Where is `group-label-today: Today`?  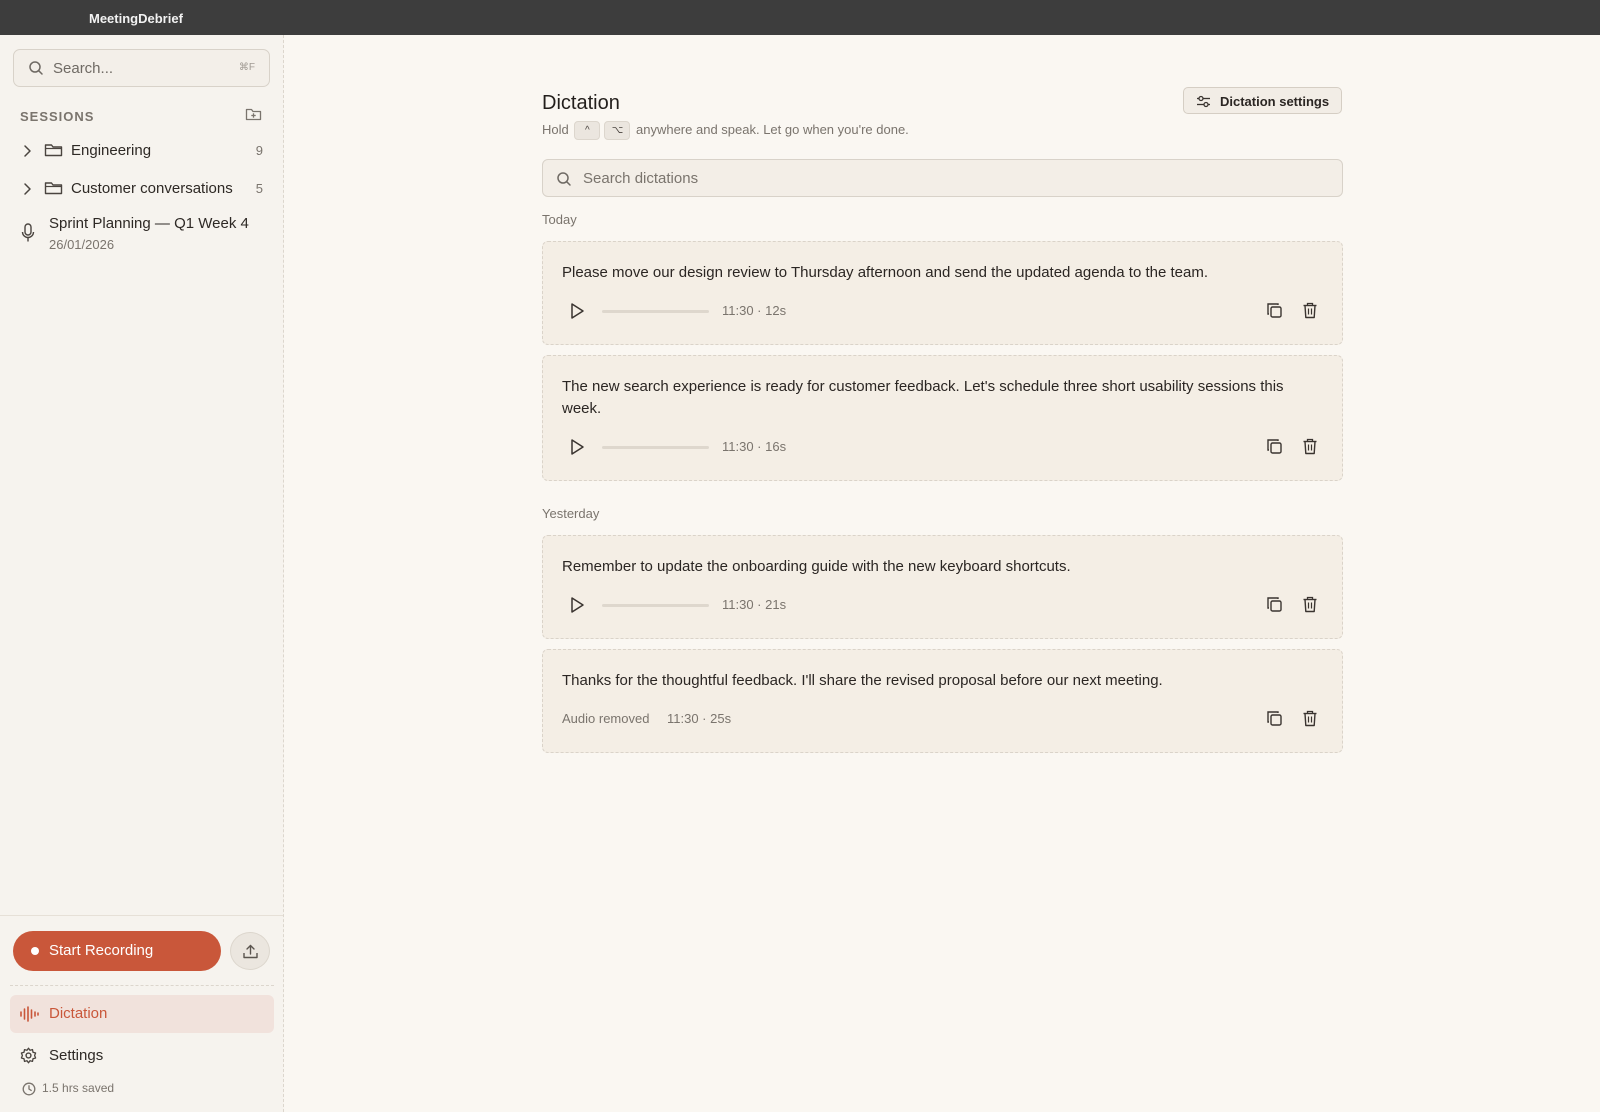 group-label-today: Today is located at coordinates (559, 219).